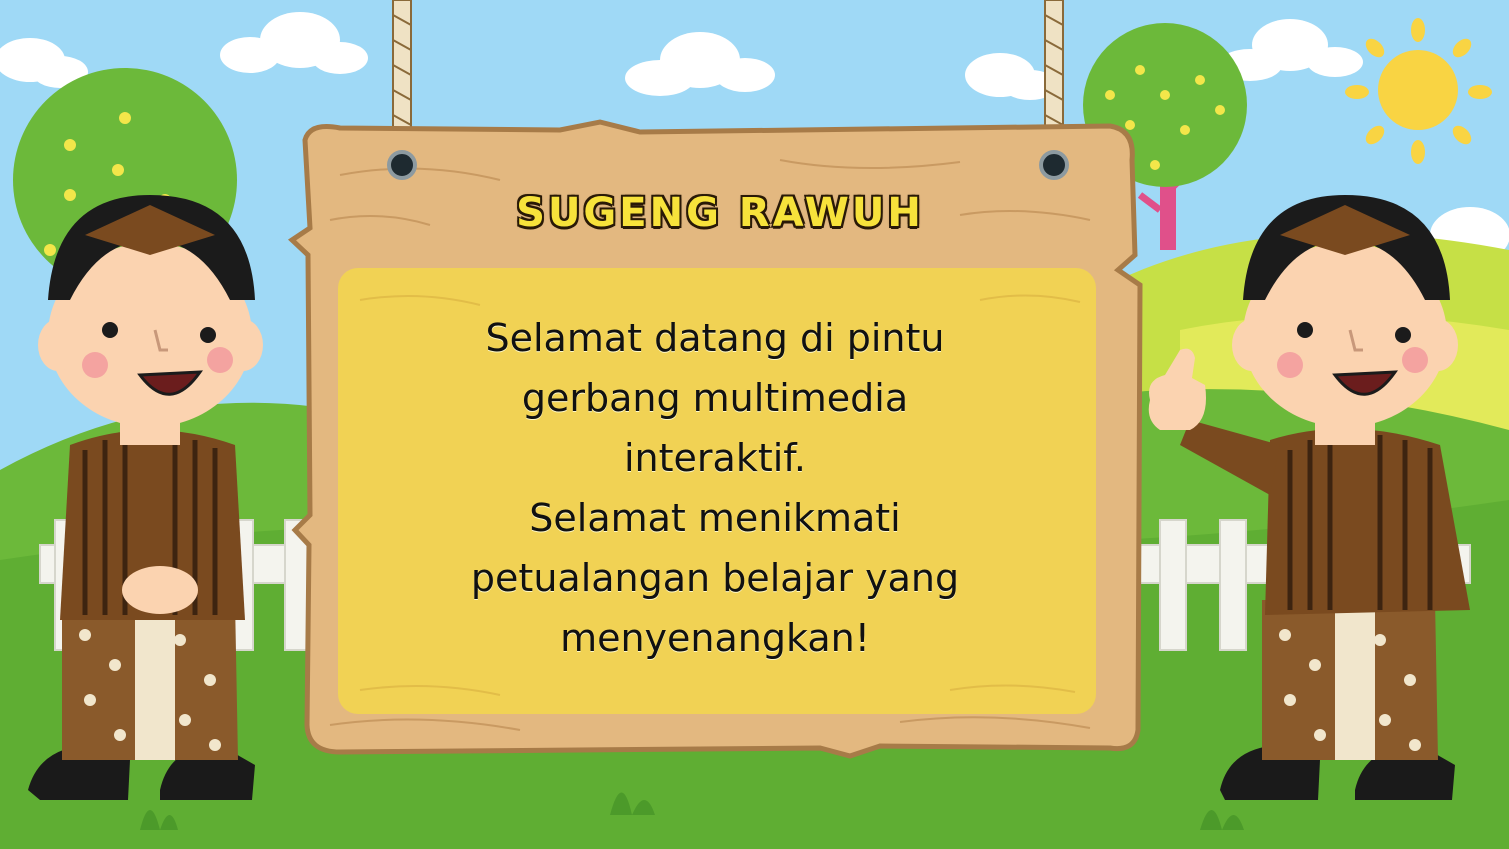 This screenshot has width=1509, height=849. What do you see at coordinates (715, 338) in the screenshot?
I see `message-line: Selamat datang di pintu` at bounding box center [715, 338].